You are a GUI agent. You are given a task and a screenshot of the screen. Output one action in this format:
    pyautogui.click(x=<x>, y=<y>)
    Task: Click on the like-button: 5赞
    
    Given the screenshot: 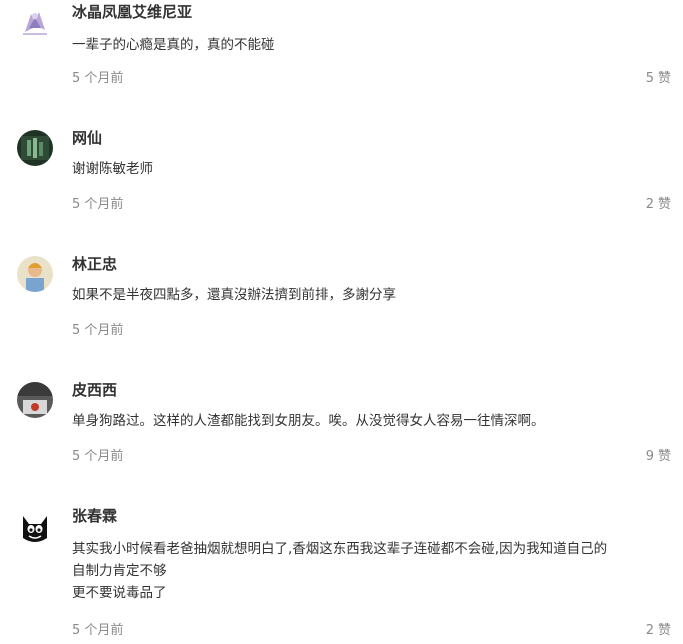 What is the action you would take?
    pyautogui.click(x=658, y=79)
    